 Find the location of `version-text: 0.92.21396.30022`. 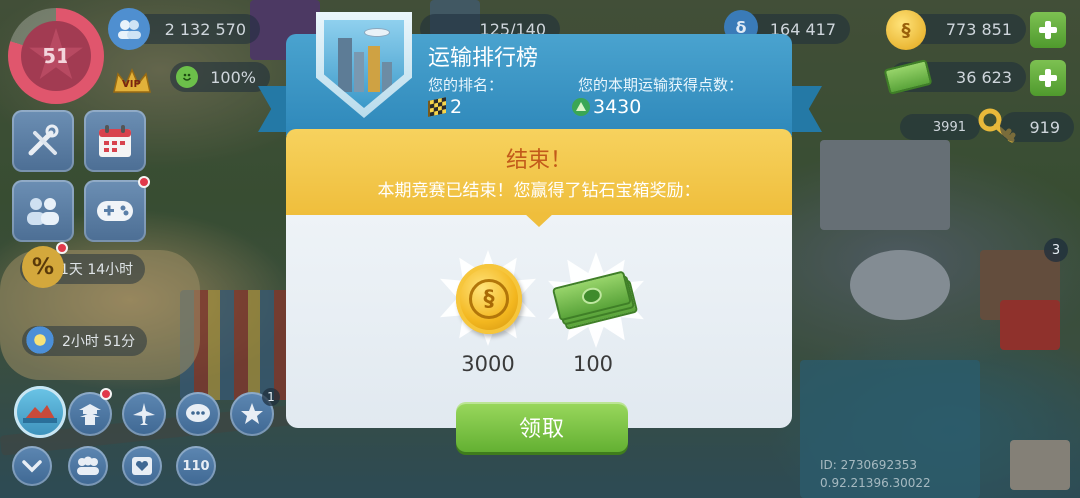

version-text: 0.92.21396.30022 is located at coordinates (875, 483).